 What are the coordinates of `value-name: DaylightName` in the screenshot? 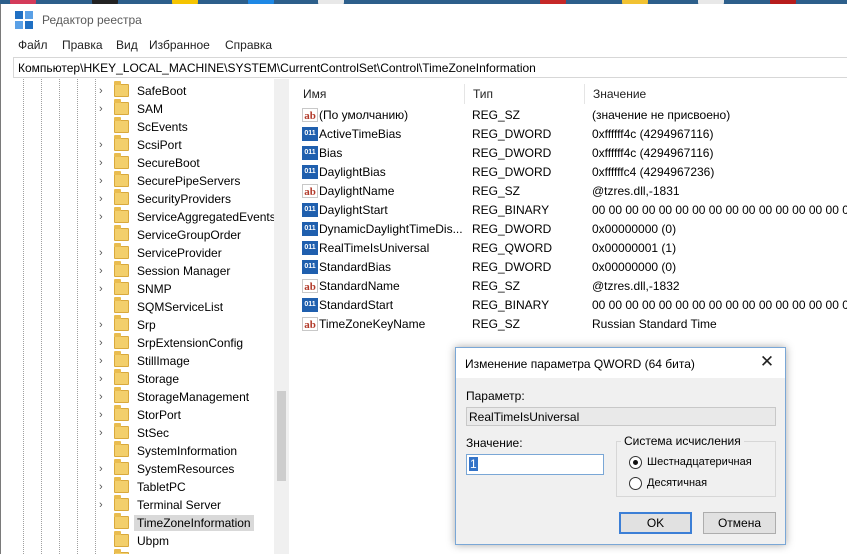 It's located at (357, 191).